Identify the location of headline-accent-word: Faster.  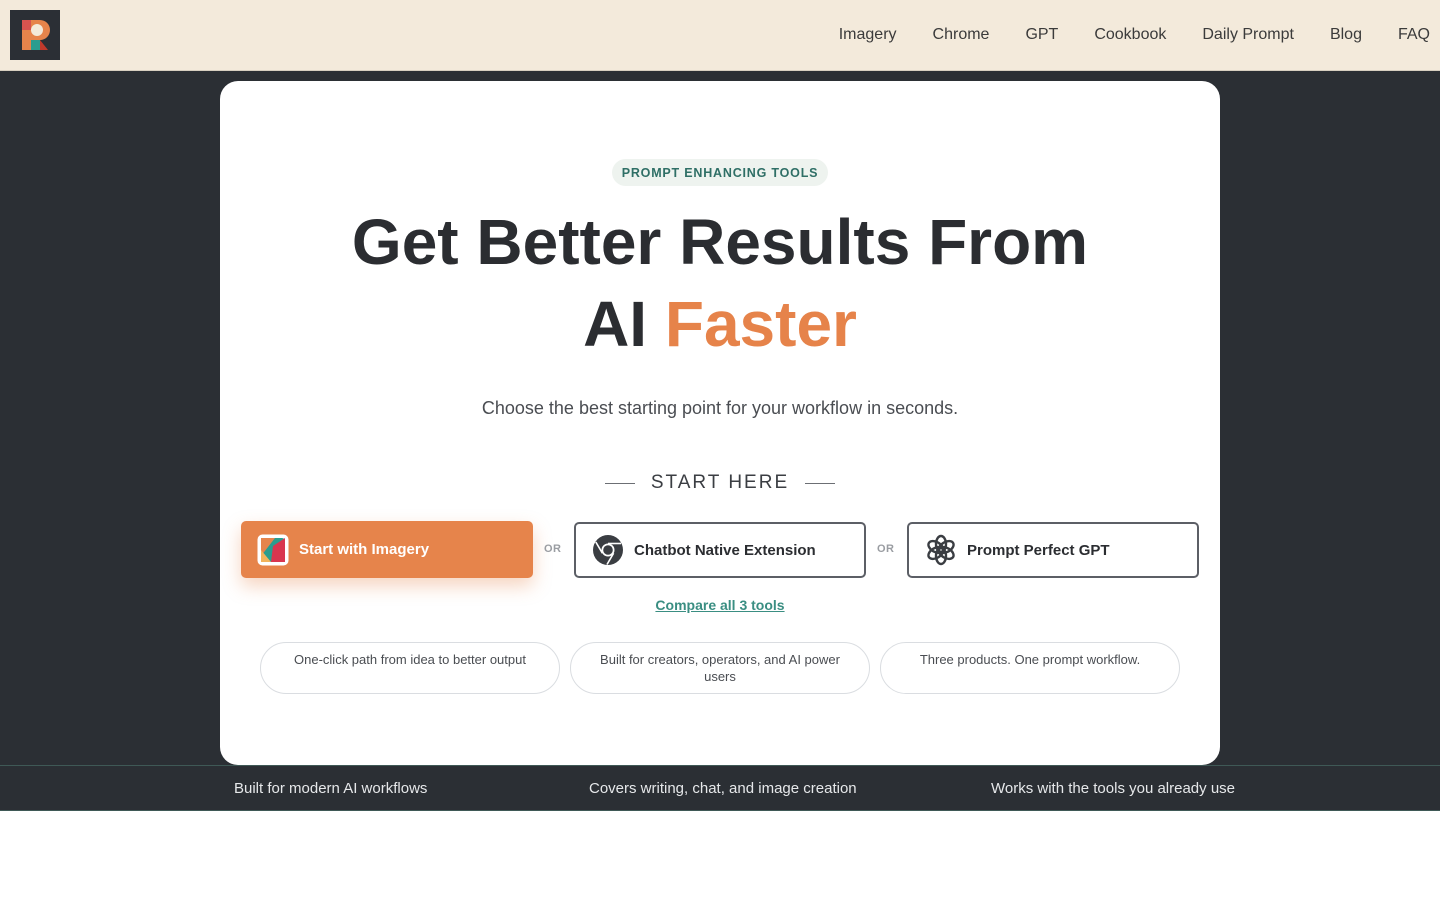
(760, 324).